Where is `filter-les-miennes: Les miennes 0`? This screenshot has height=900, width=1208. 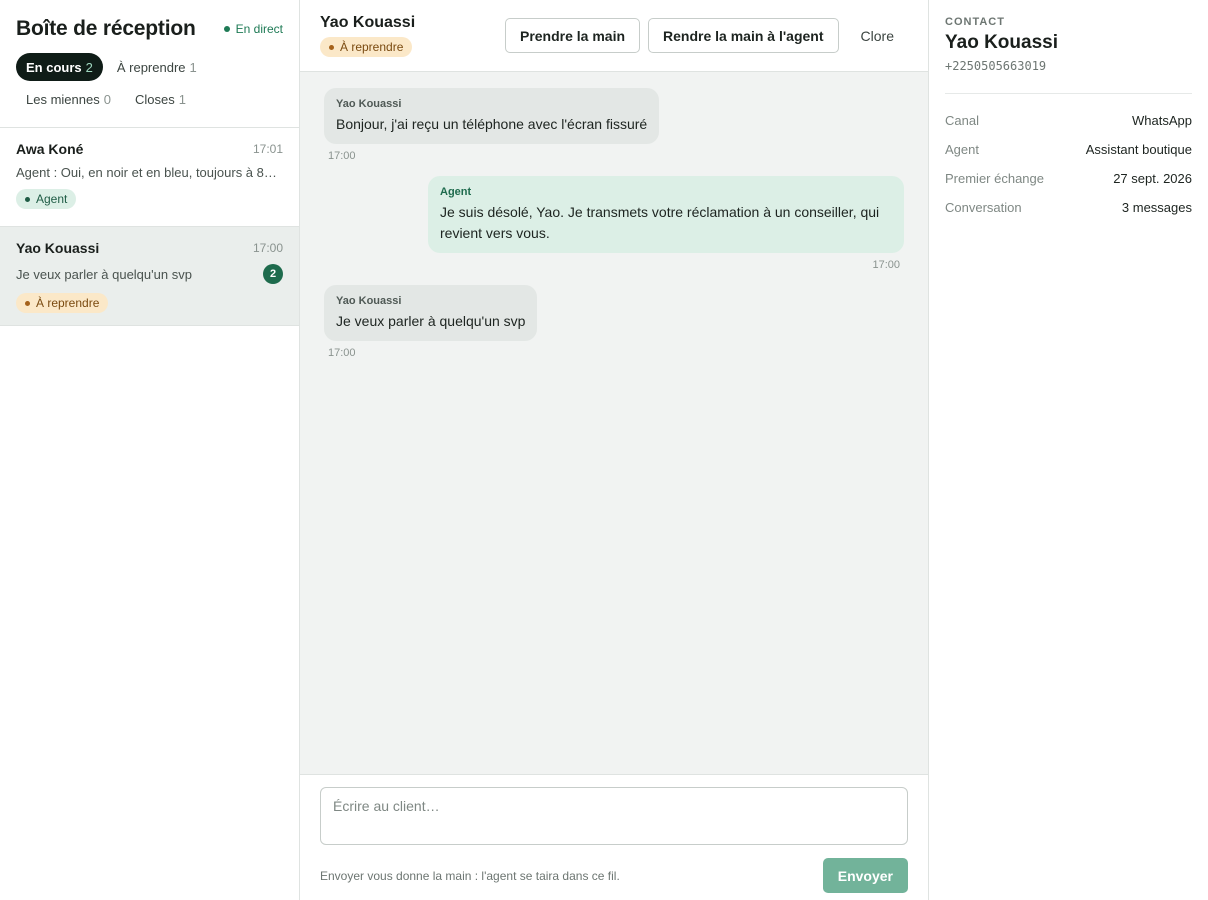 filter-les-miennes: Les miennes 0 is located at coordinates (68, 99).